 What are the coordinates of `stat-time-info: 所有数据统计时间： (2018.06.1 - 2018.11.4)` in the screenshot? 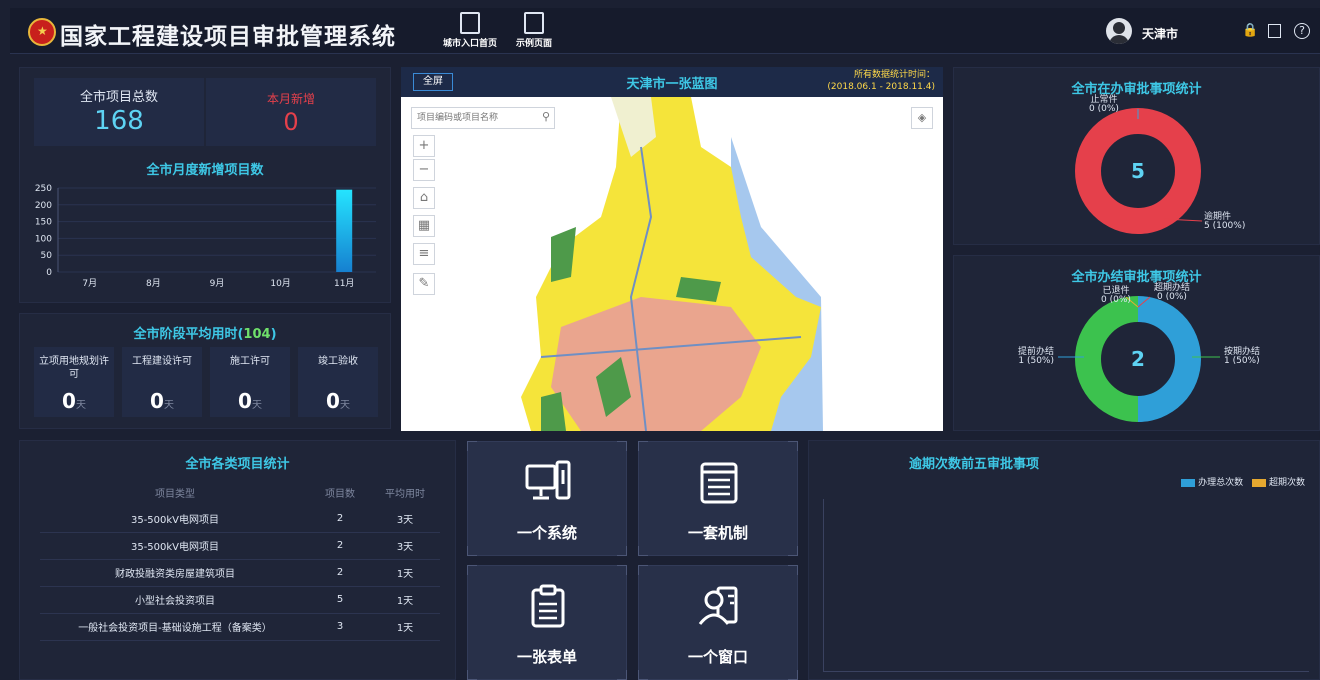 It's located at (881, 81).